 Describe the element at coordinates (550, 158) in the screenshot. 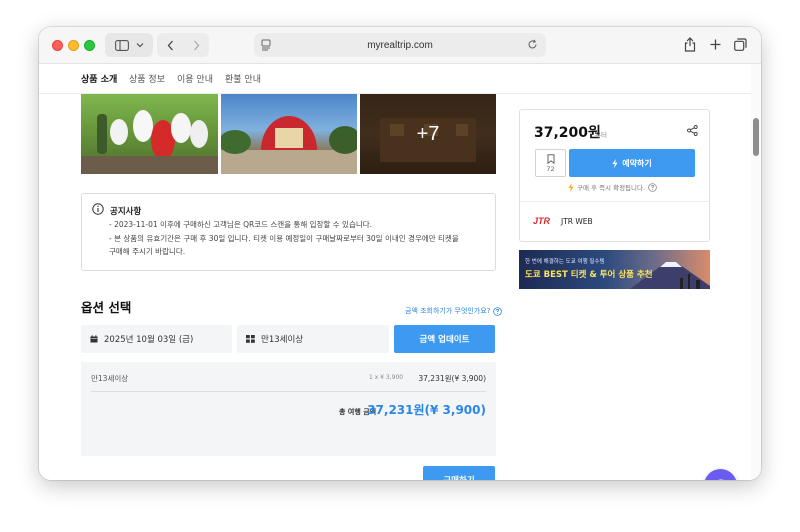

I see `bookmark-icon` at that location.